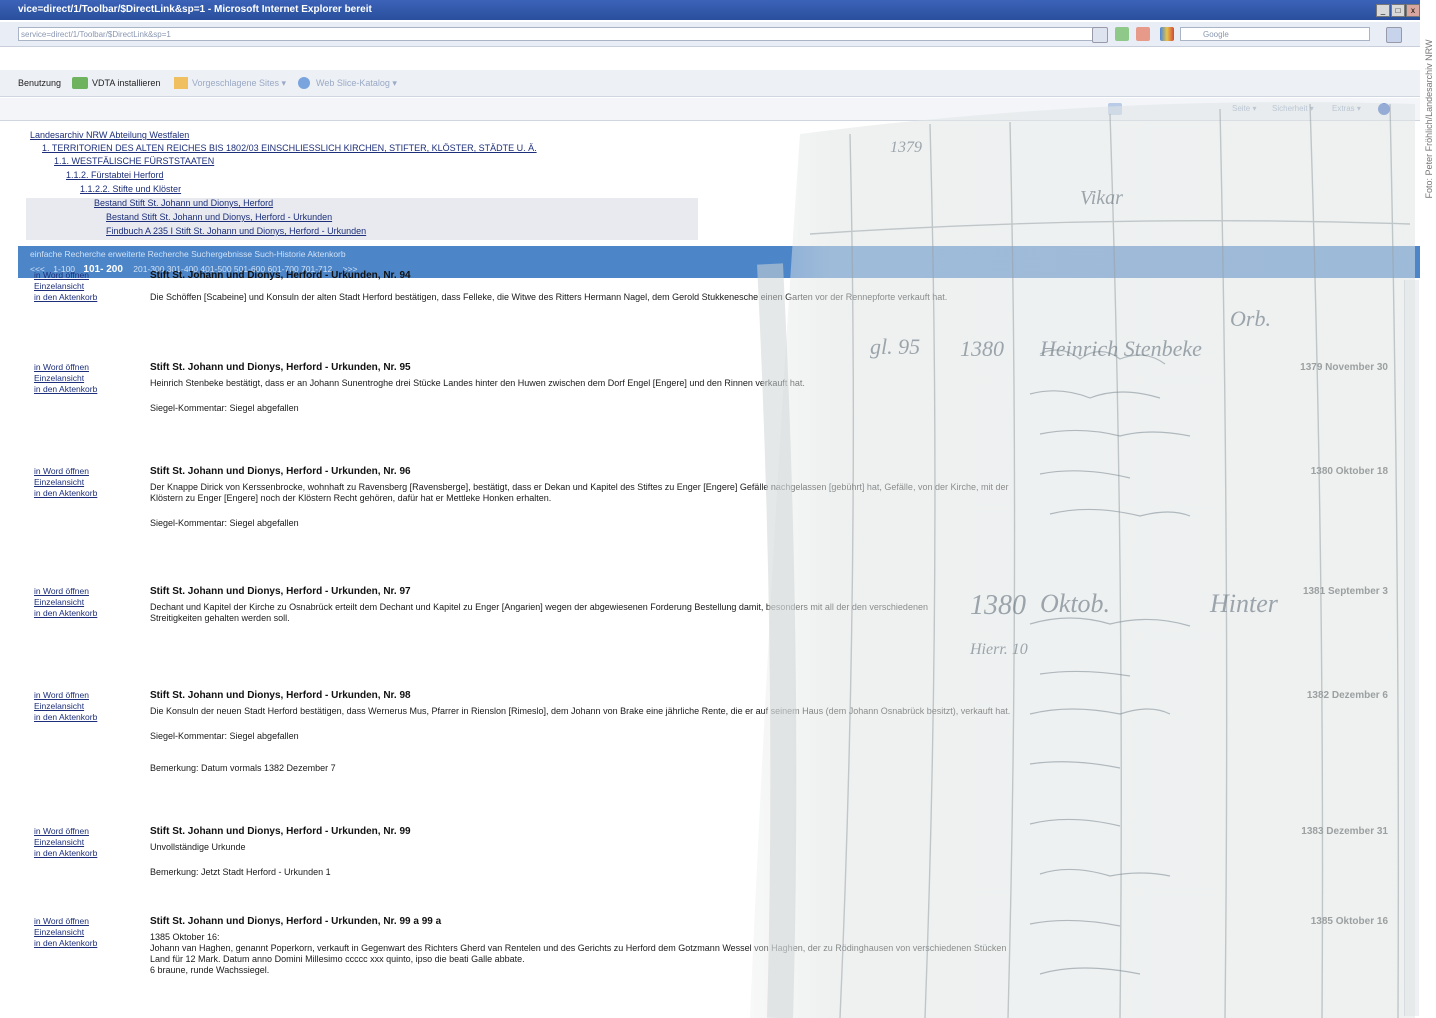  I want to click on tree-item-stifte: 1.1.2.2. Stifte und Klöster, so click(130, 189).